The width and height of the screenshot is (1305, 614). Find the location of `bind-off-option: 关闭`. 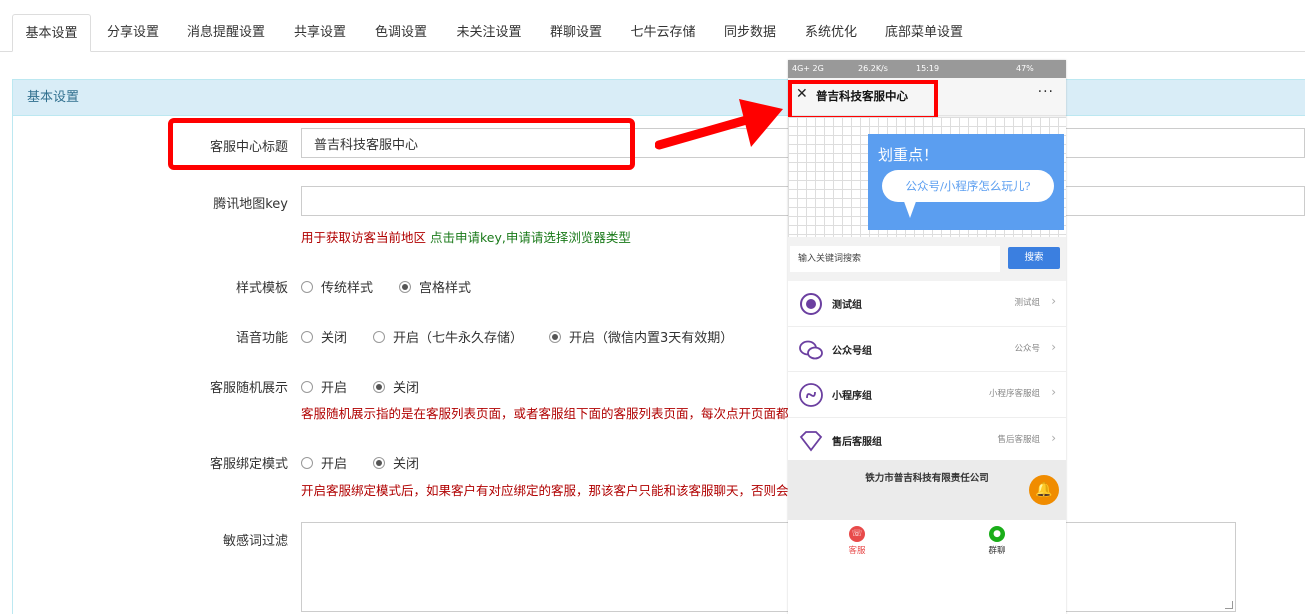

bind-off-option: 关闭 is located at coordinates (396, 462).